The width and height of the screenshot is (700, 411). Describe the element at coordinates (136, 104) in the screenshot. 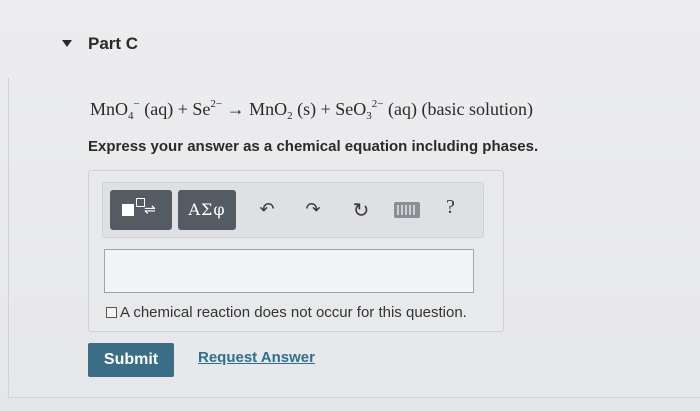

I see `equation-sup: −` at that location.